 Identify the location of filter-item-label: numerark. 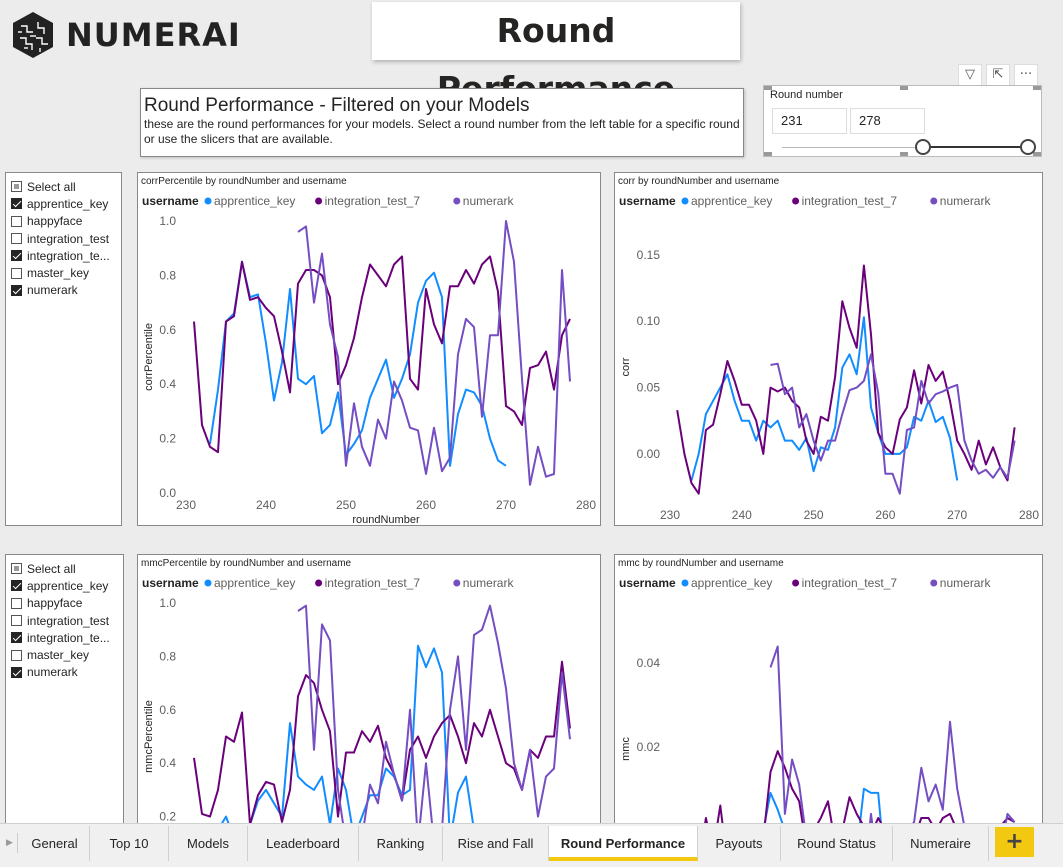
(52, 672).